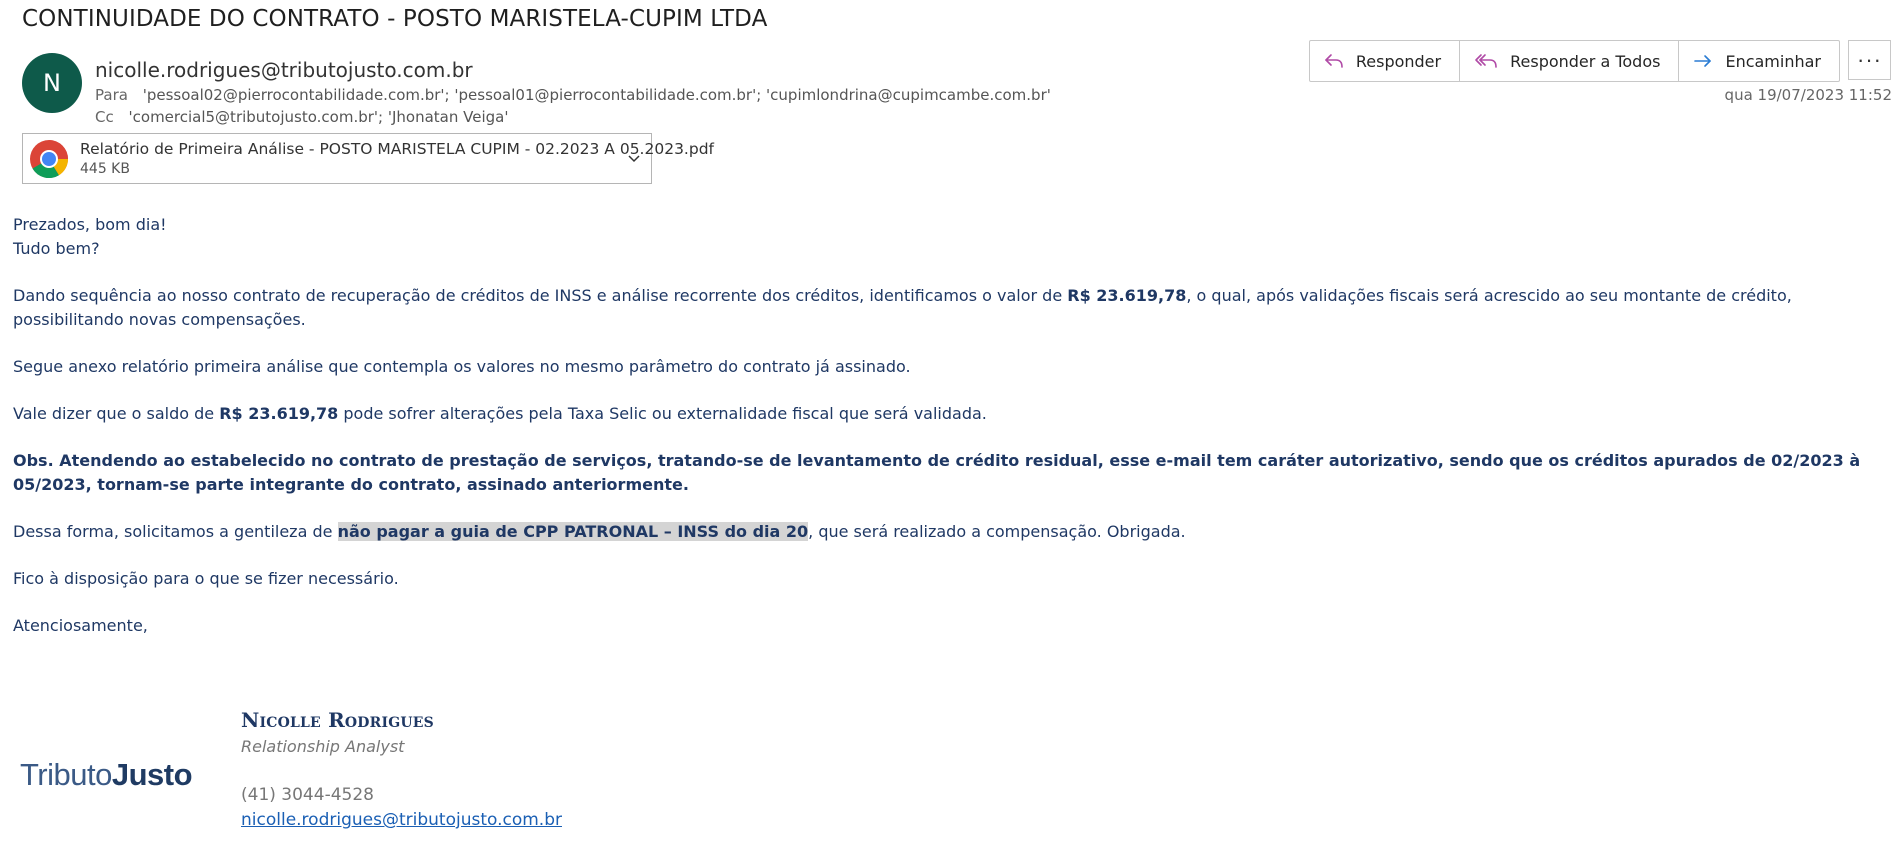 The height and width of the screenshot is (843, 1892). What do you see at coordinates (1398, 61) in the screenshot?
I see `reply-label: Responder` at bounding box center [1398, 61].